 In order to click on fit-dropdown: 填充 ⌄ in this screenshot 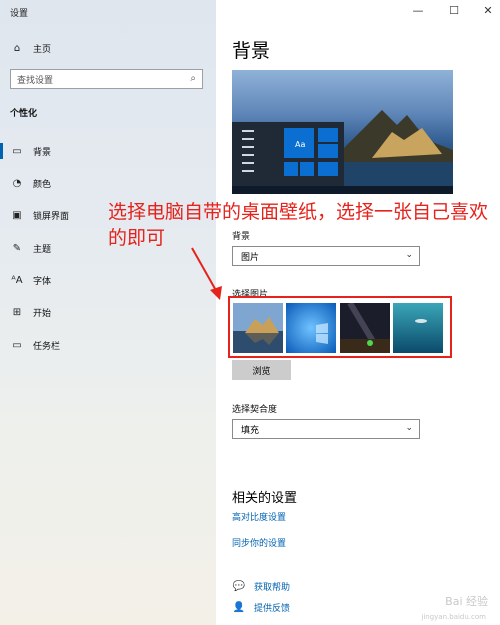, I will do `click(326, 429)`.